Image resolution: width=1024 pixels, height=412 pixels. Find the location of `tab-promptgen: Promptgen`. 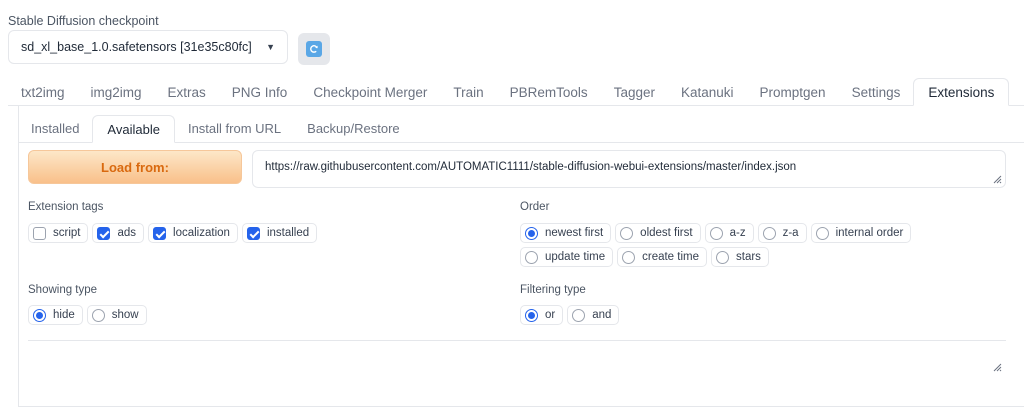

tab-promptgen: Promptgen is located at coordinates (793, 92).